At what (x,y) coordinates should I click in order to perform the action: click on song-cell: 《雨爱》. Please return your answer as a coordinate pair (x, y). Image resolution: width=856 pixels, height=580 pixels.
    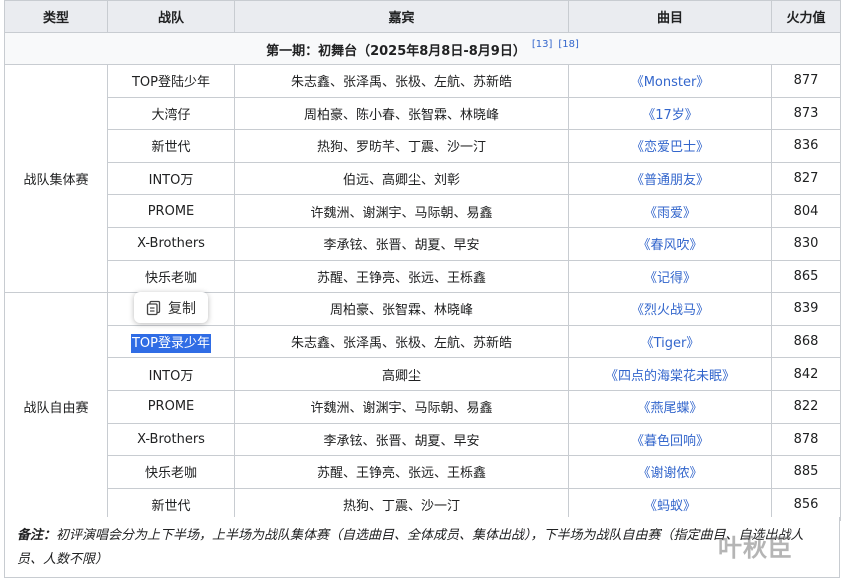
    Looking at the image, I should click on (670, 211).